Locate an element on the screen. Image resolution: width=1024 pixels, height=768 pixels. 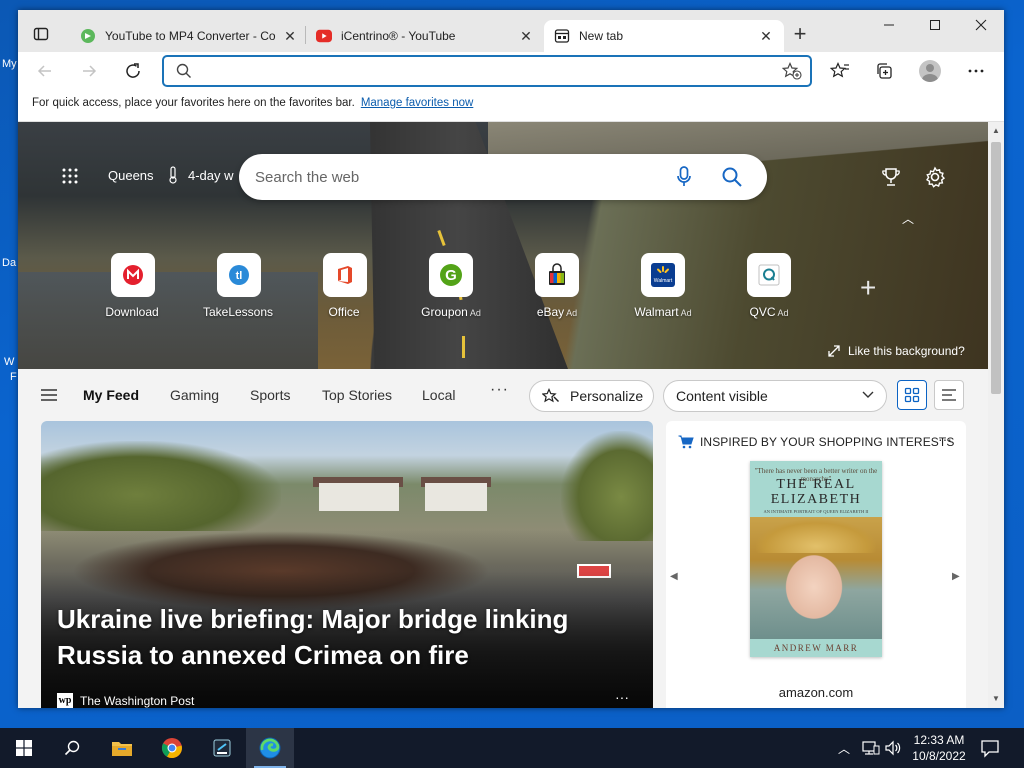
add-favorite-icon is located at coordinates (792, 71).